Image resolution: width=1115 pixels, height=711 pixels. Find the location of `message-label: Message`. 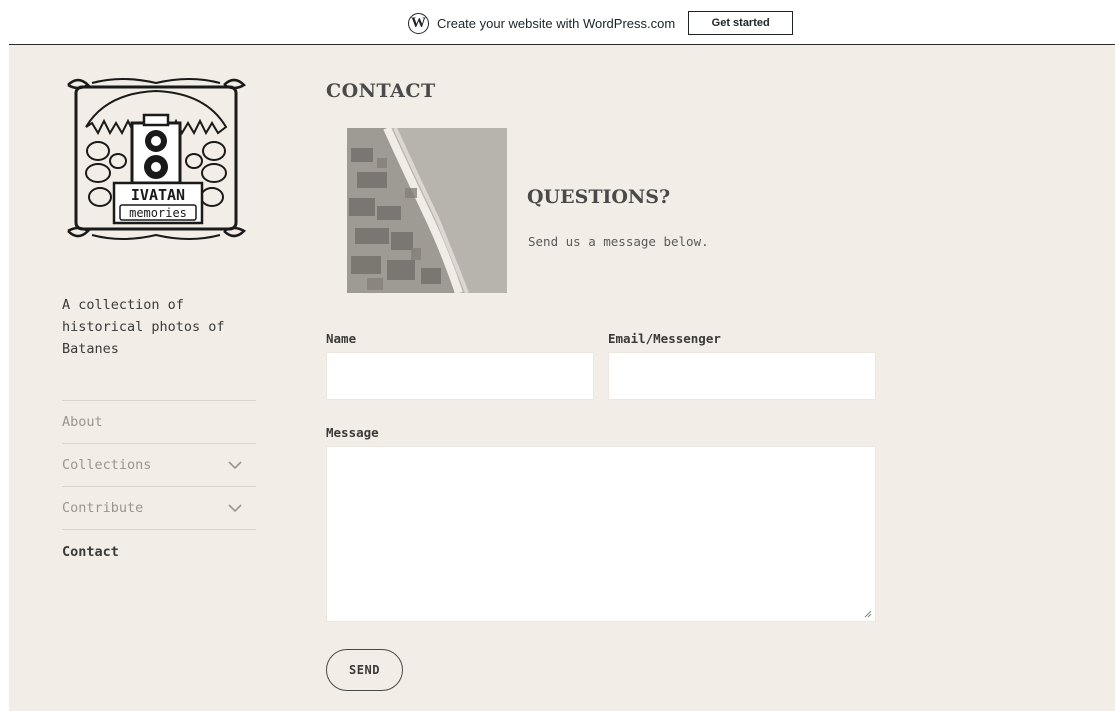

message-label: Message is located at coordinates (352, 432).